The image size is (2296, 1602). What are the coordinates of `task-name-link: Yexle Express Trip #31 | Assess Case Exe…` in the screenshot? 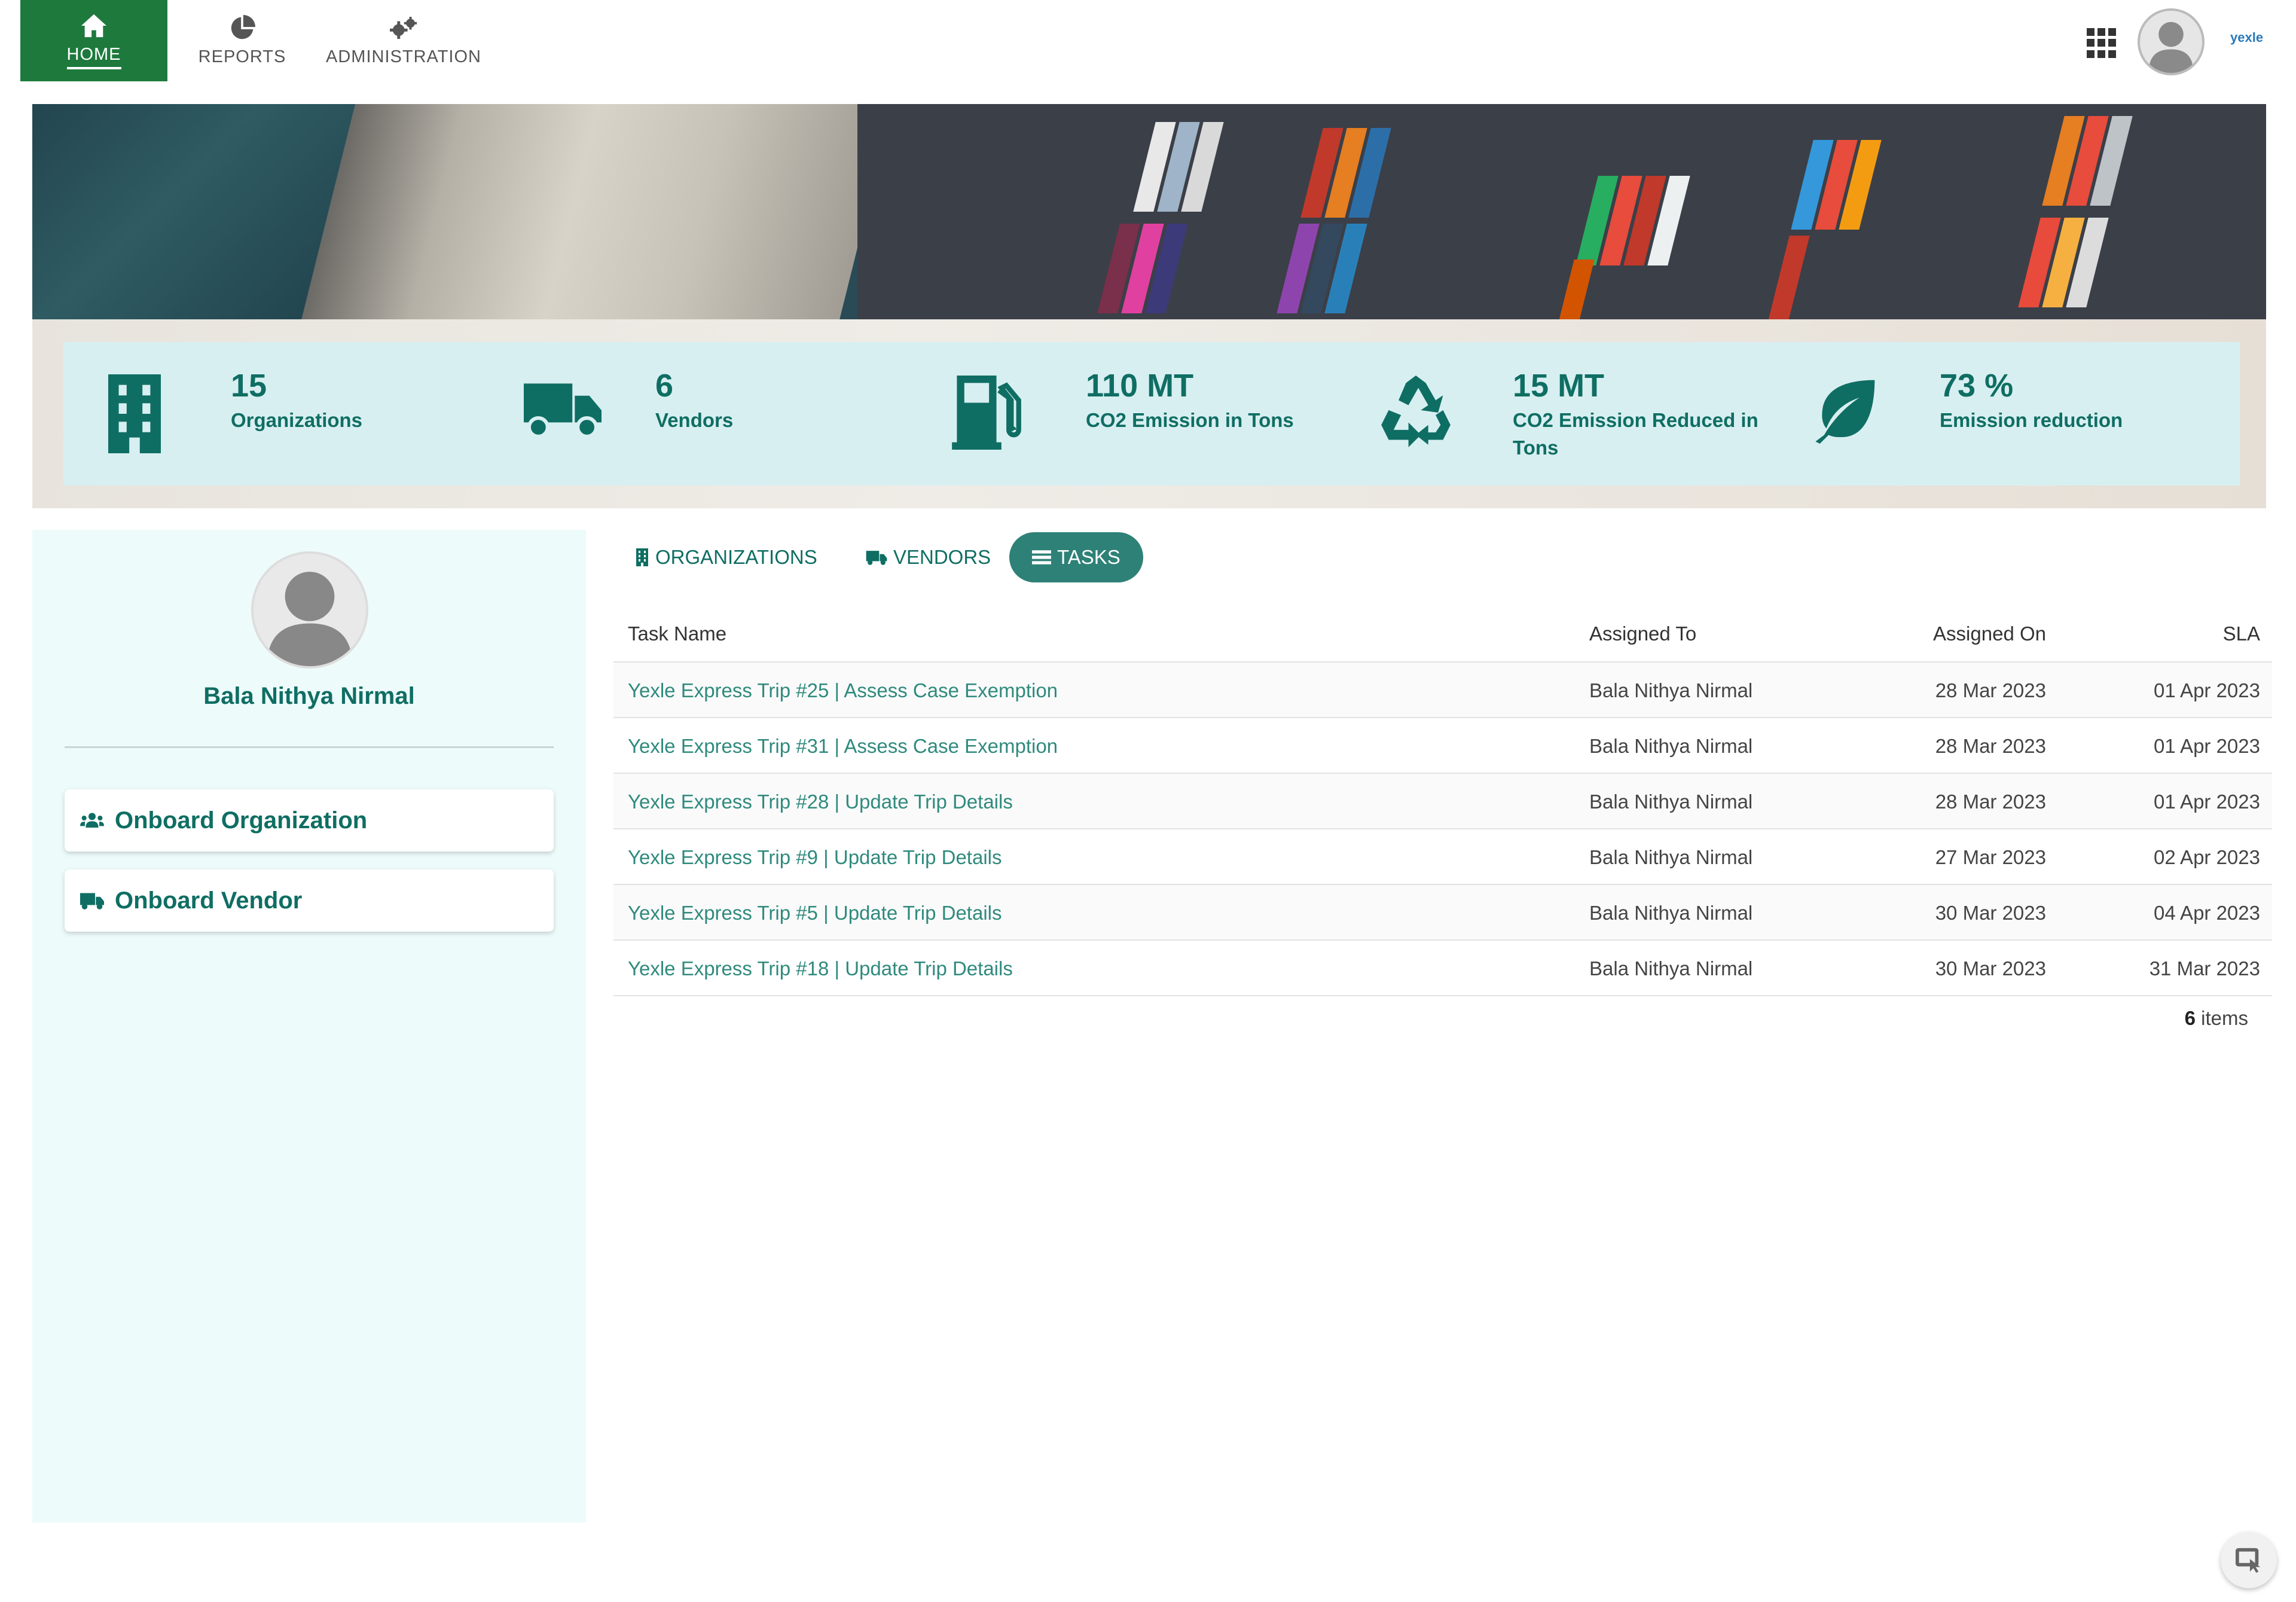 It's located at (843, 746).